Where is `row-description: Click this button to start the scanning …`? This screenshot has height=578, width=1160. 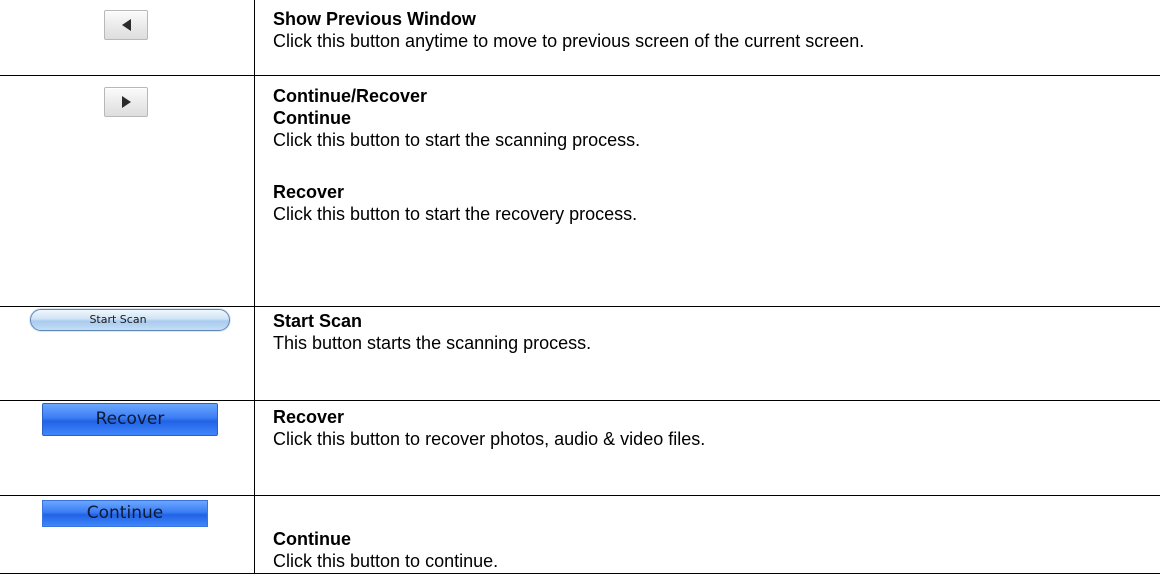 row-description: Click this button to start the scanning … is located at coordinates (457, 140).